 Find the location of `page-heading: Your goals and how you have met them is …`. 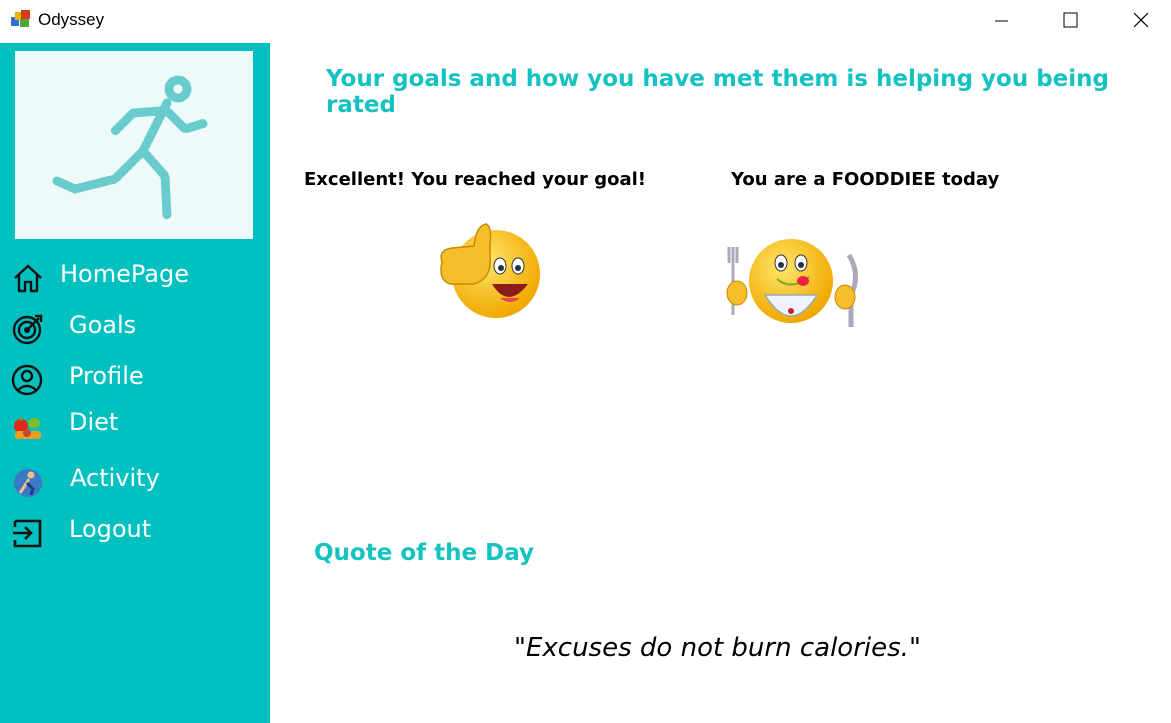

page-heading: Your goals and how you have met them is … is located at coordinates (717, 92).